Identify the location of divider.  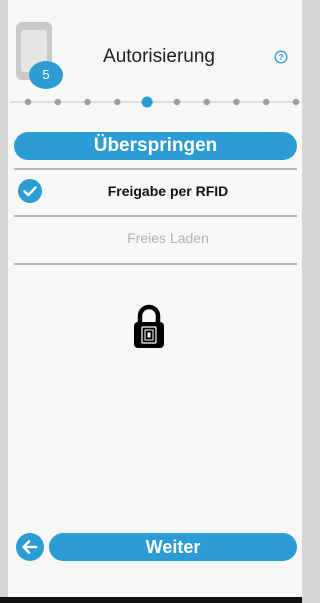
(155, 264).